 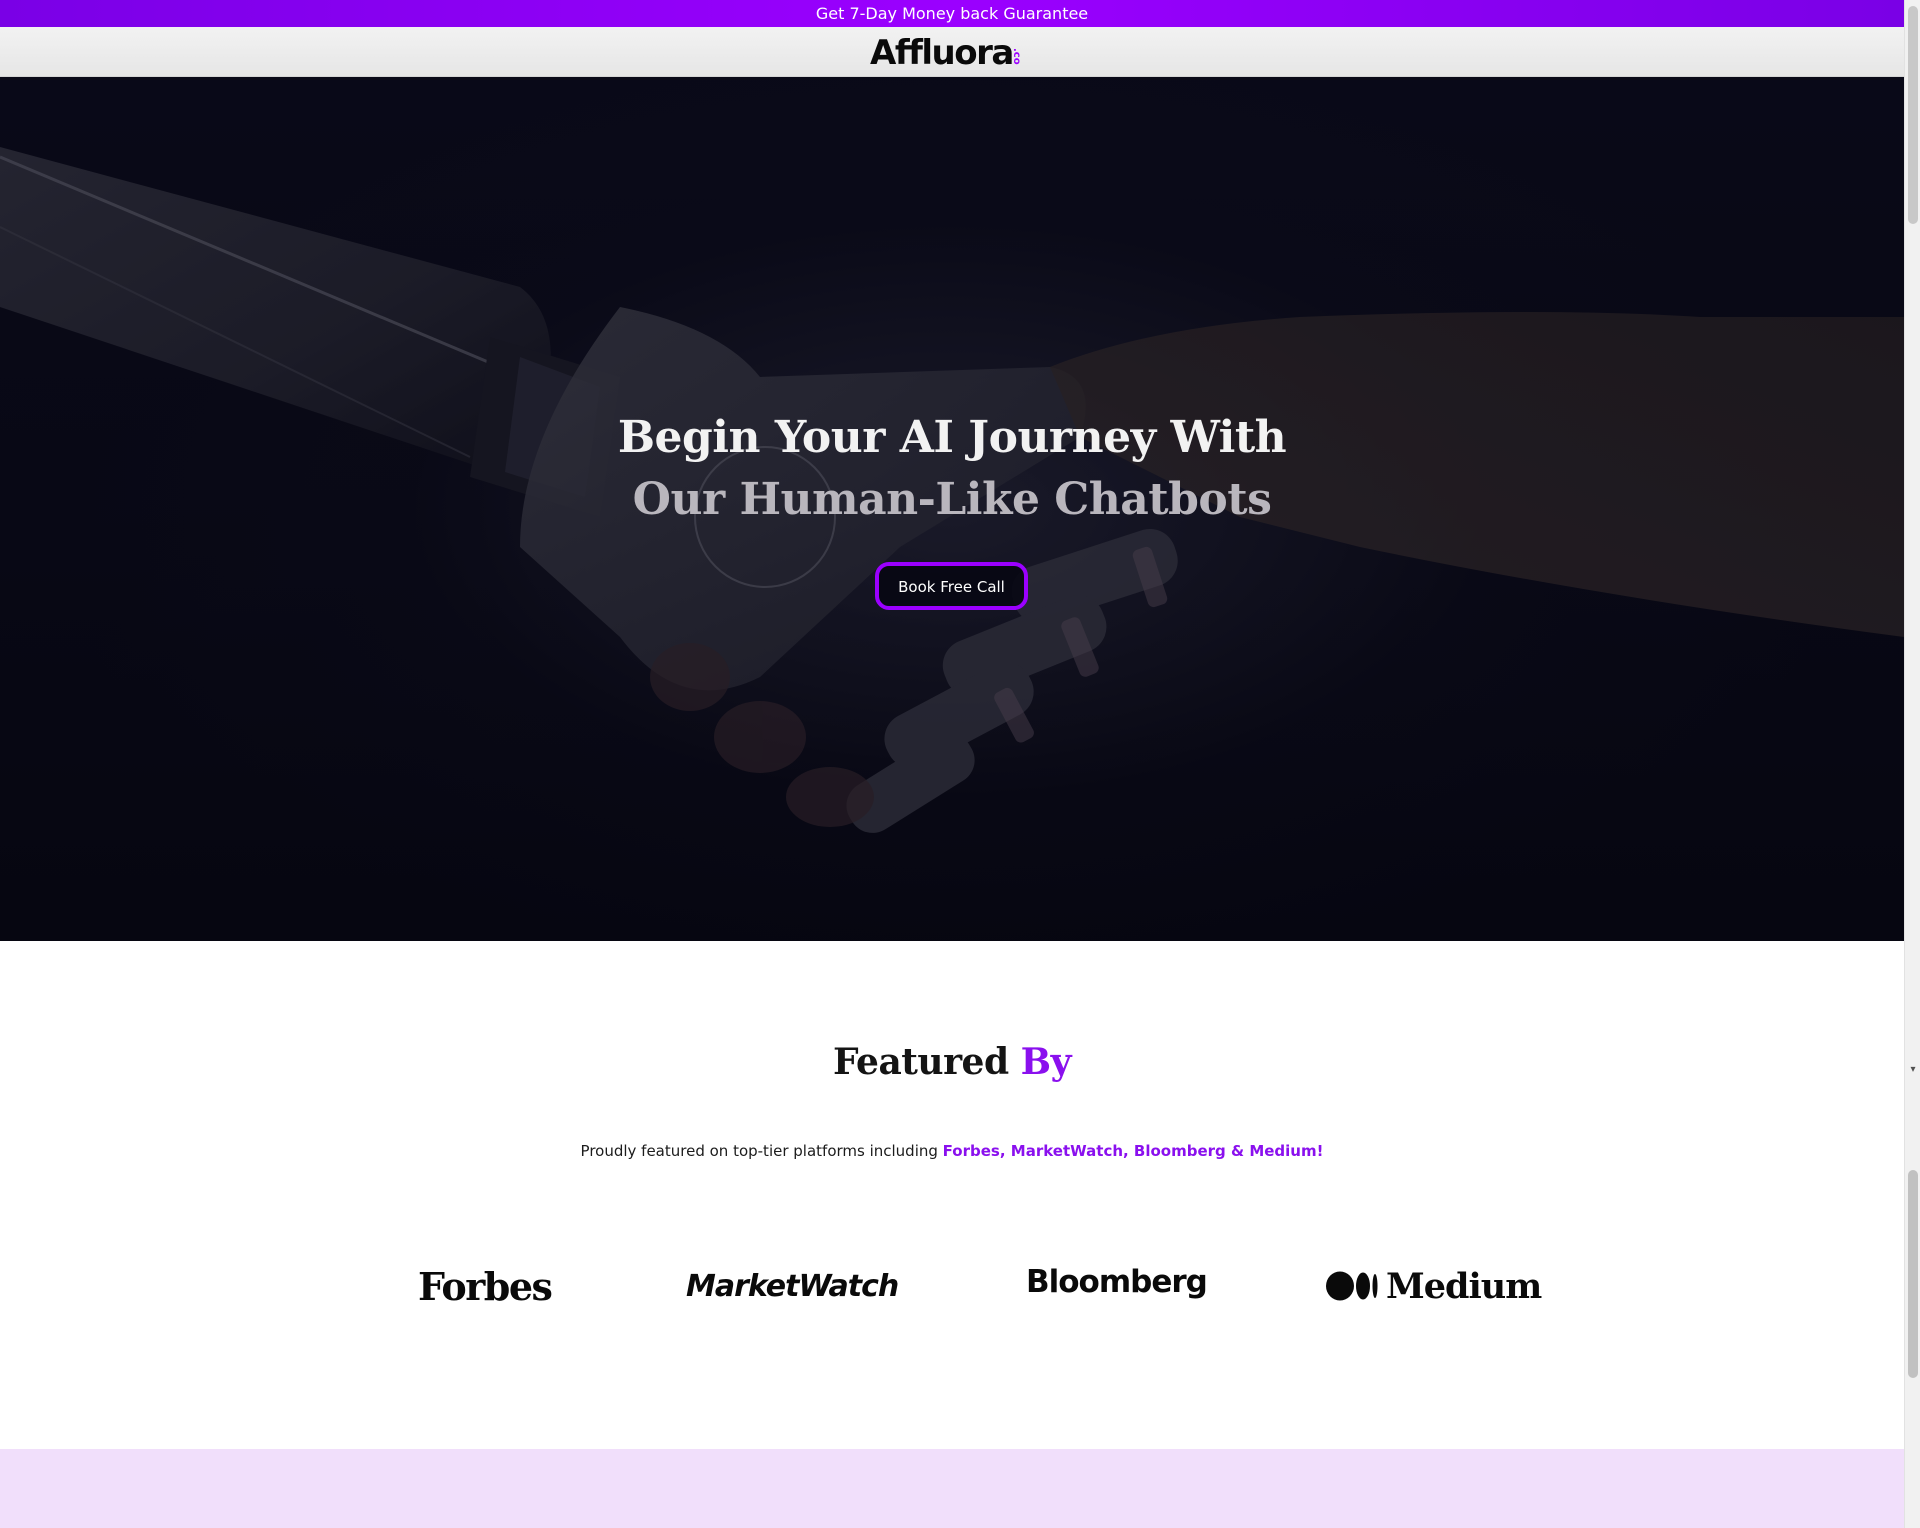 I want to click on forbes-logo: Forbes, so click(x=485, y=1286).